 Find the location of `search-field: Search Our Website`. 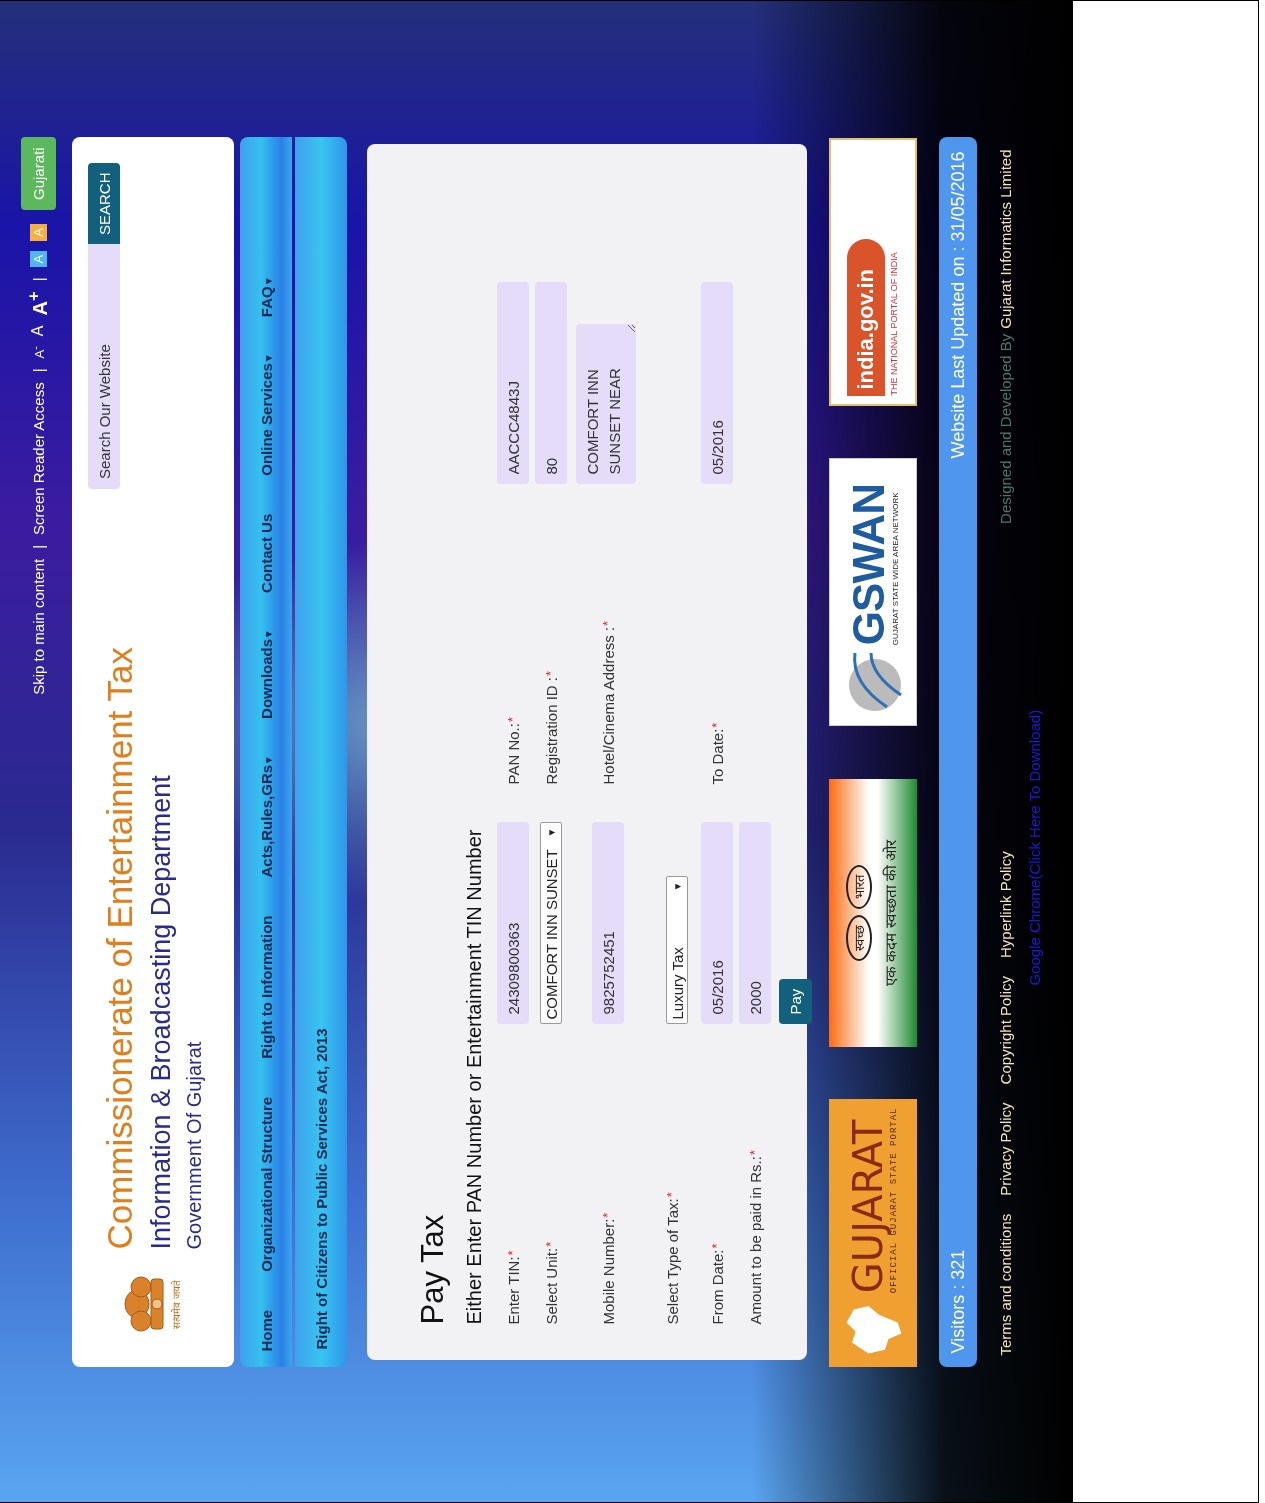

search-field: Search Our Website is located at coordinates (104, 366).